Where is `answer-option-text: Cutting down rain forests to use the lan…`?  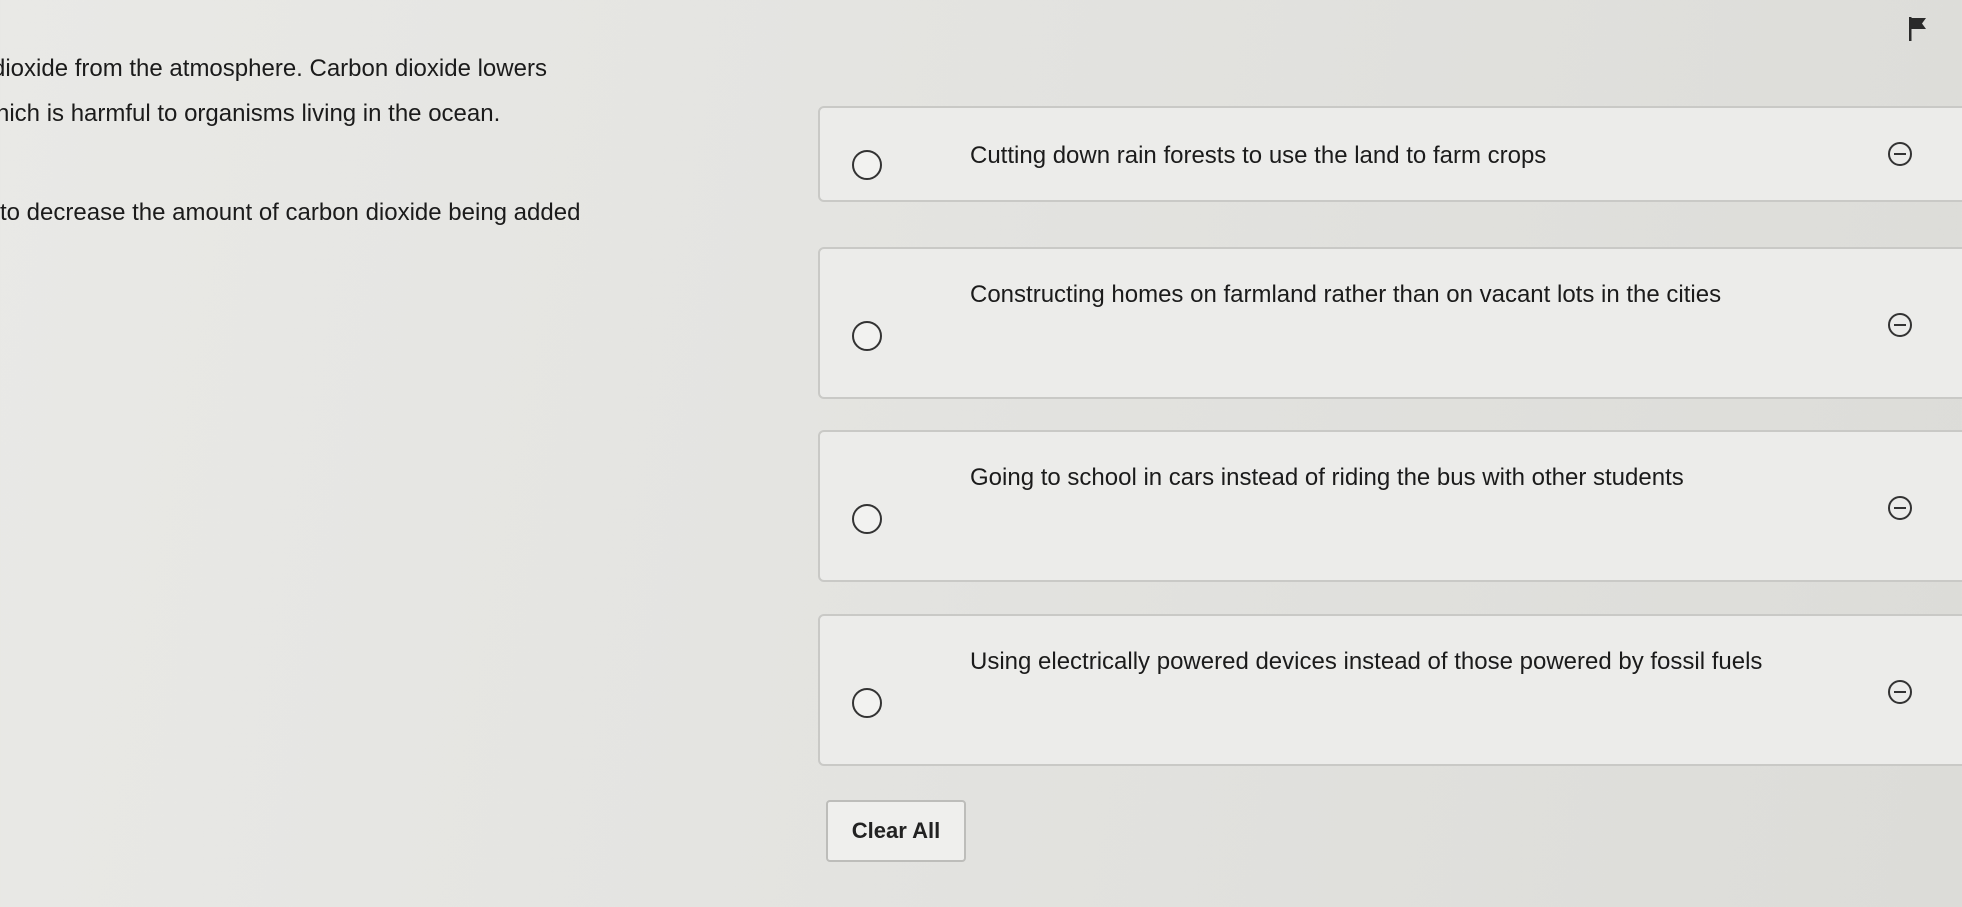
answer-option-text: Cutting down rain forests to use the lan… is located at coordinates (1258, 155).